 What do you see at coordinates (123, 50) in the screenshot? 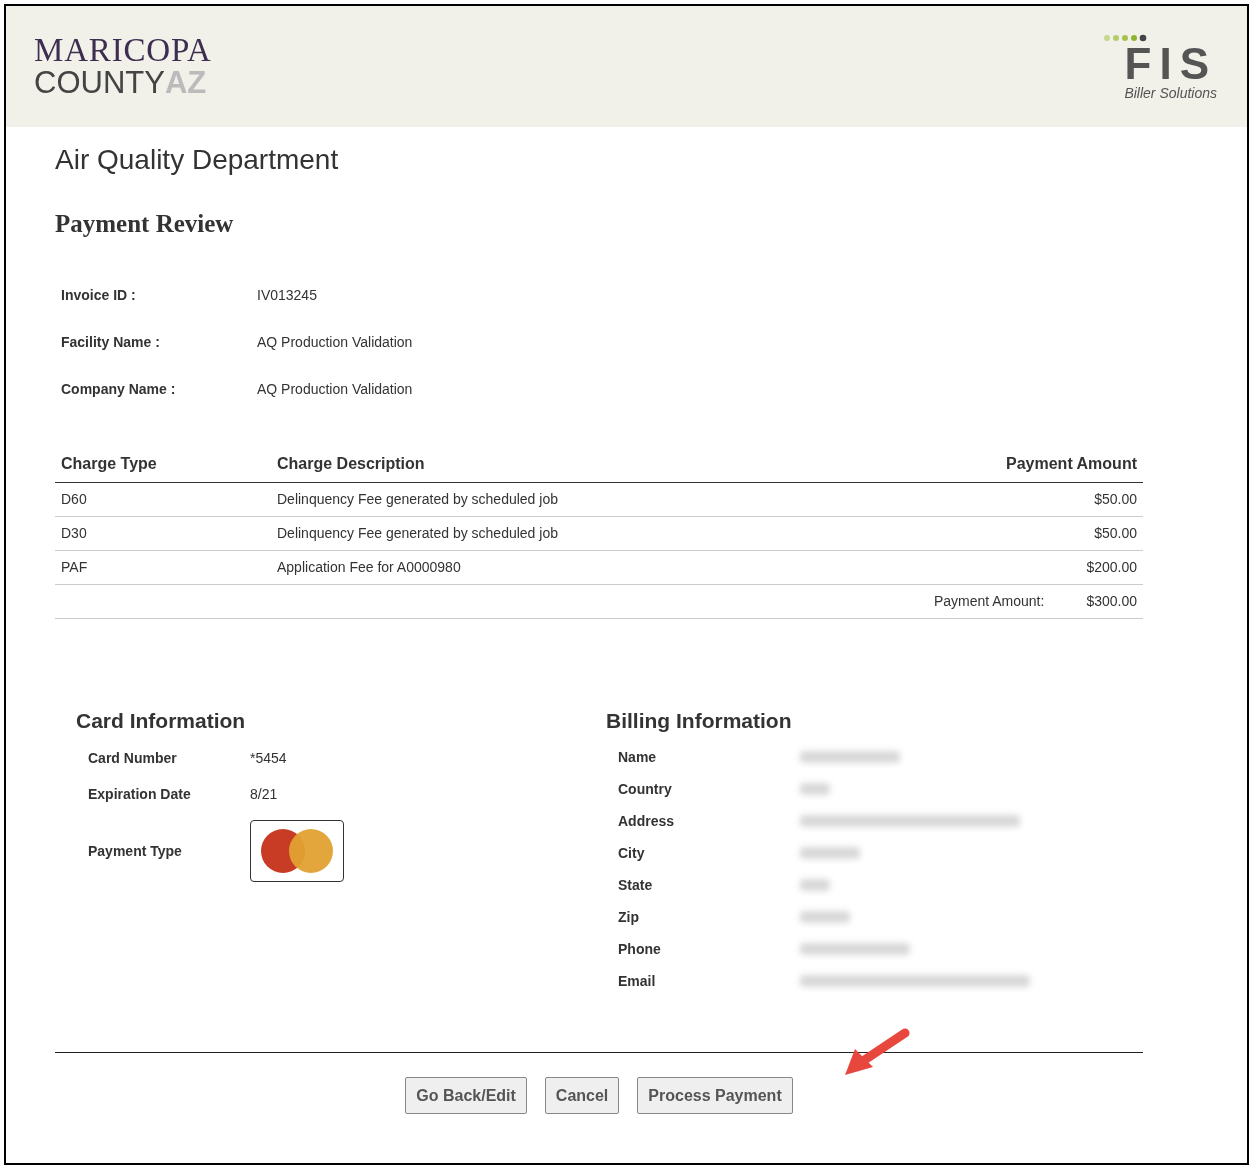
I see `county-logo-text: MARICOPA` at bounding box center [123, 50].